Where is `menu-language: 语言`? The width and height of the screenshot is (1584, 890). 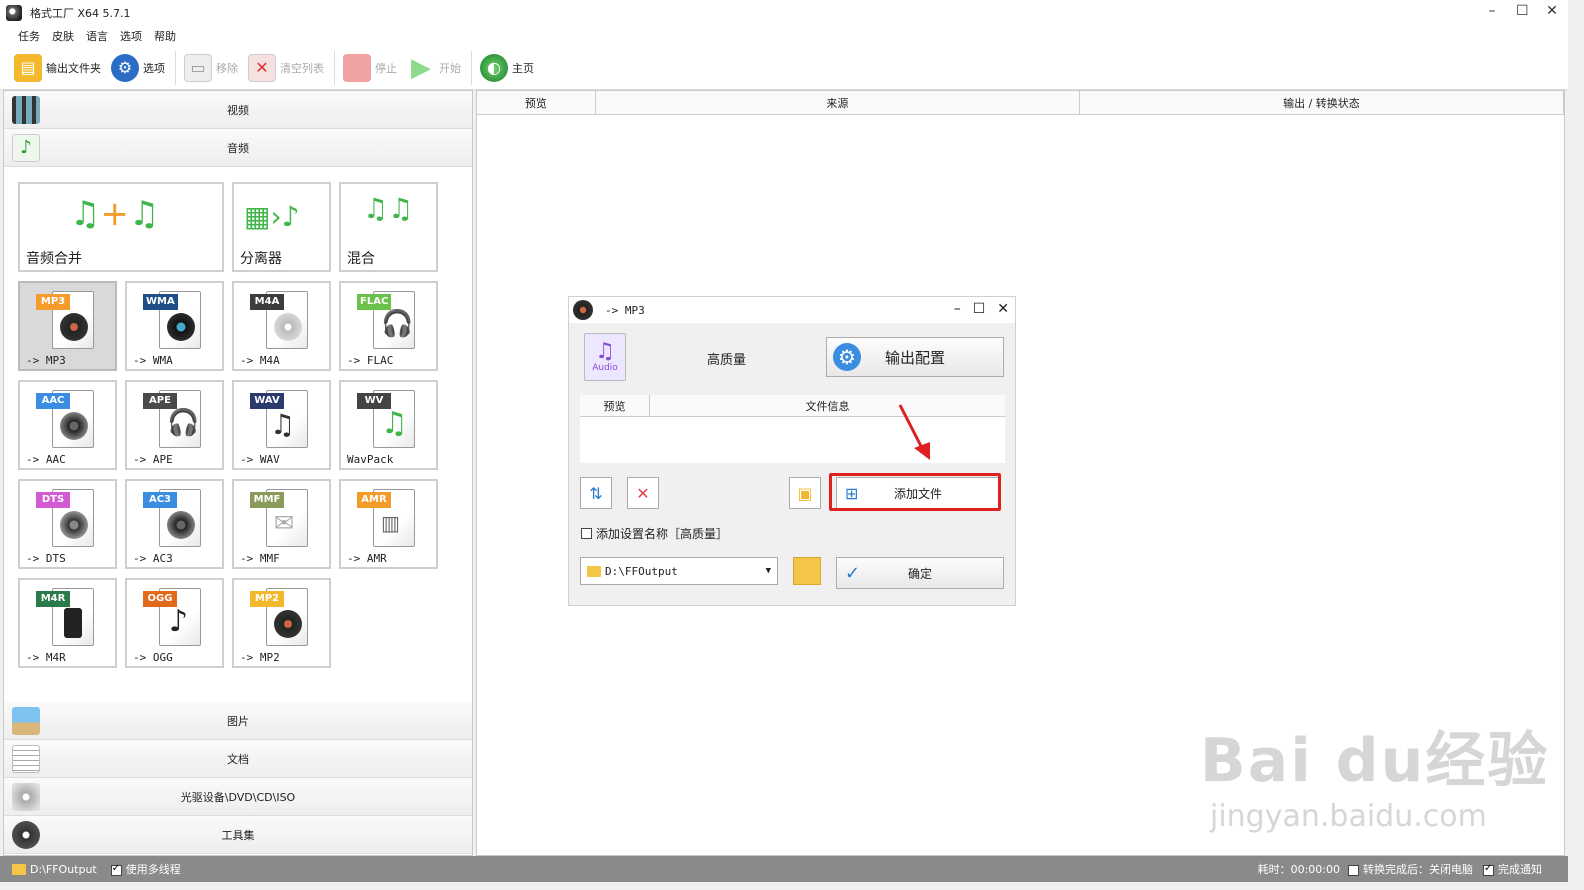
menu-language: 语言 is located at coordinates (97, 36).